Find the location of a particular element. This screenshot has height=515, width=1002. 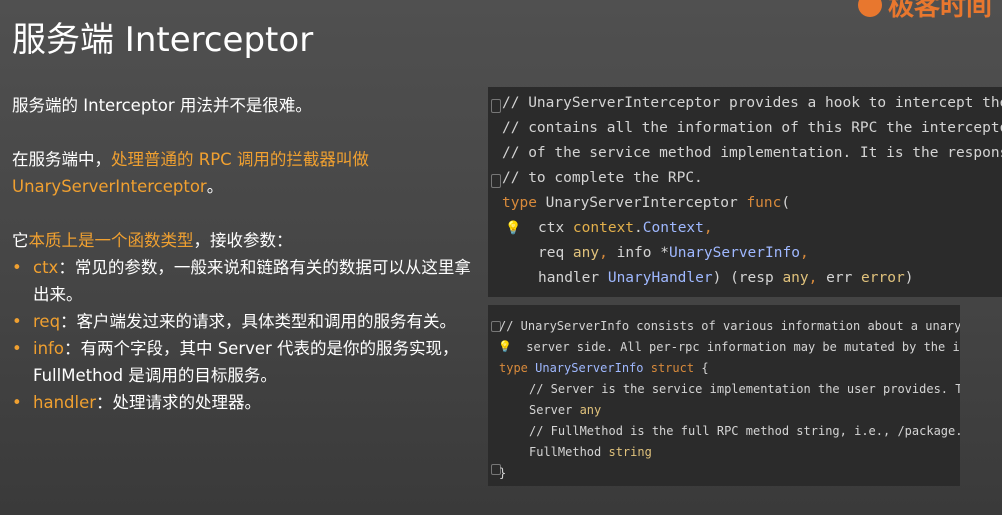

bullet-term: handler is located at coordinates (65, 402).